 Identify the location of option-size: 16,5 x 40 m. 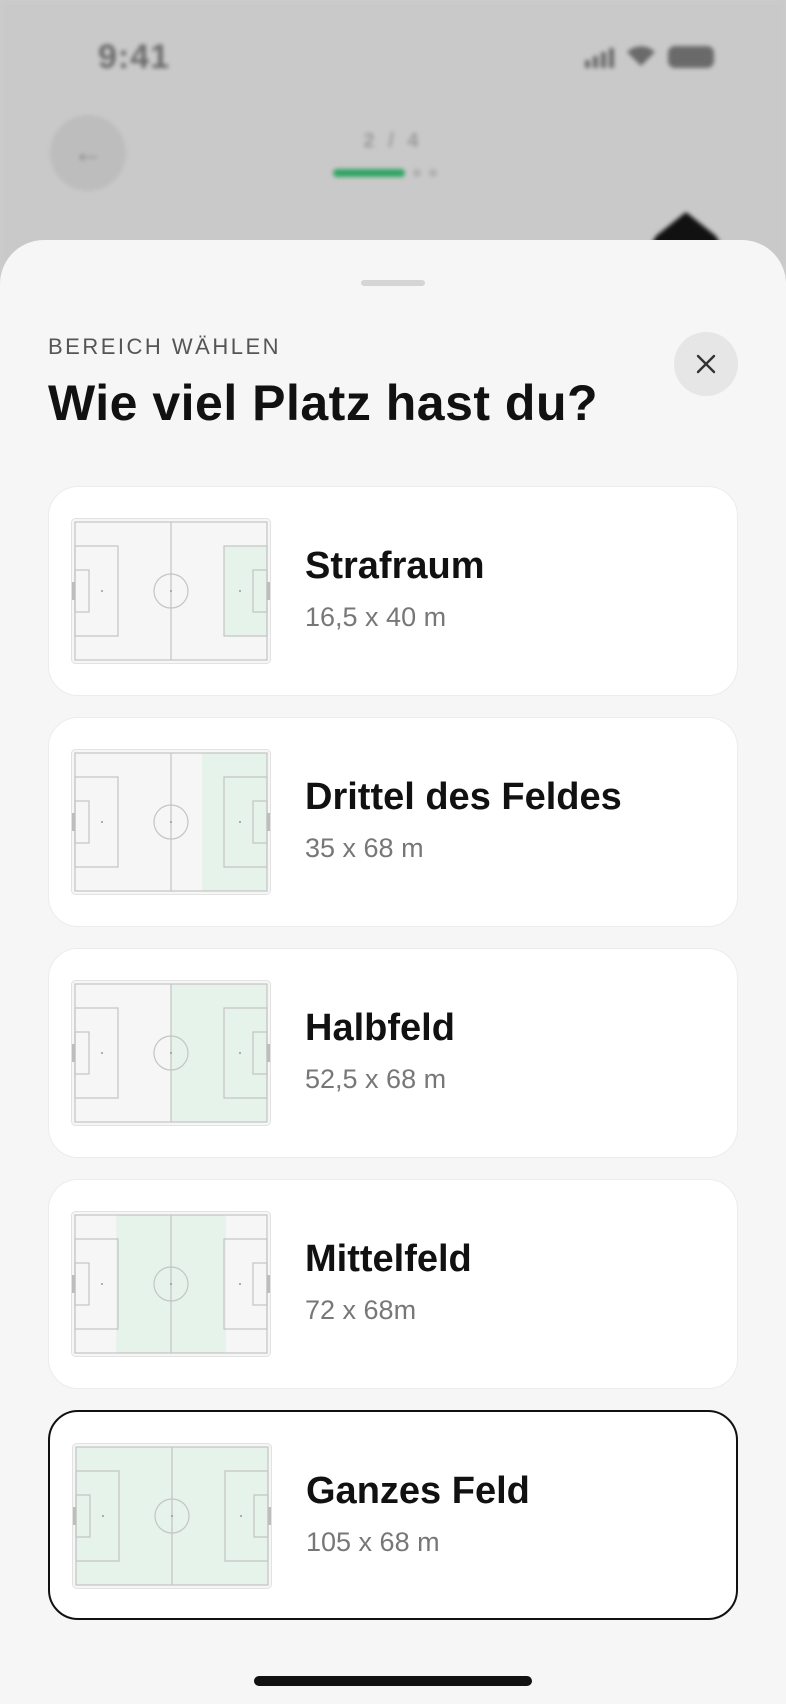
(376, 617).